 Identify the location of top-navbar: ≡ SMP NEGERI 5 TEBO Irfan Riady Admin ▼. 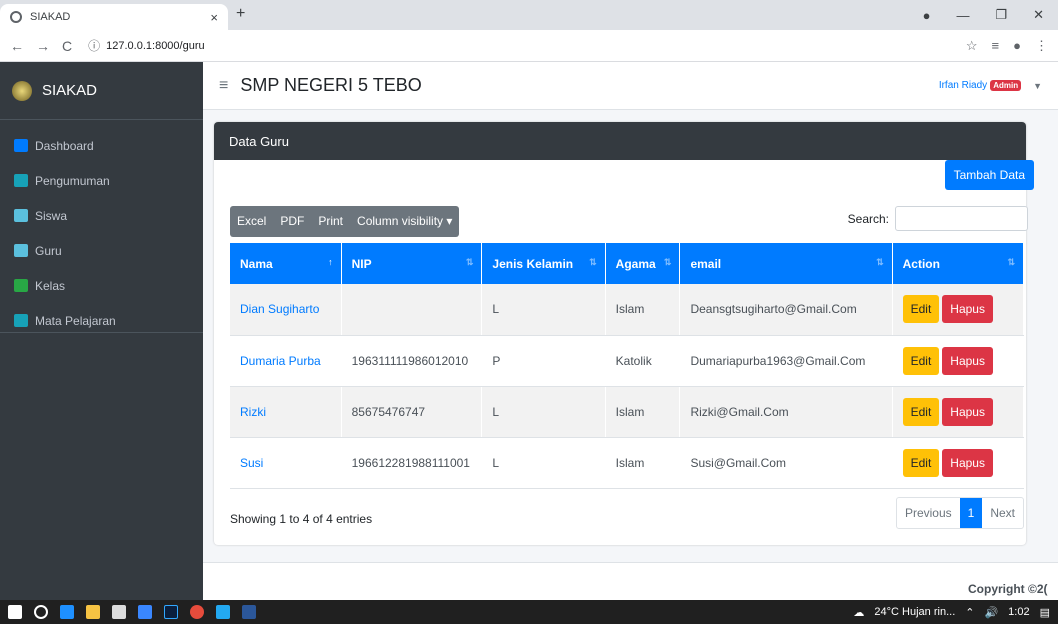
(630, 86).